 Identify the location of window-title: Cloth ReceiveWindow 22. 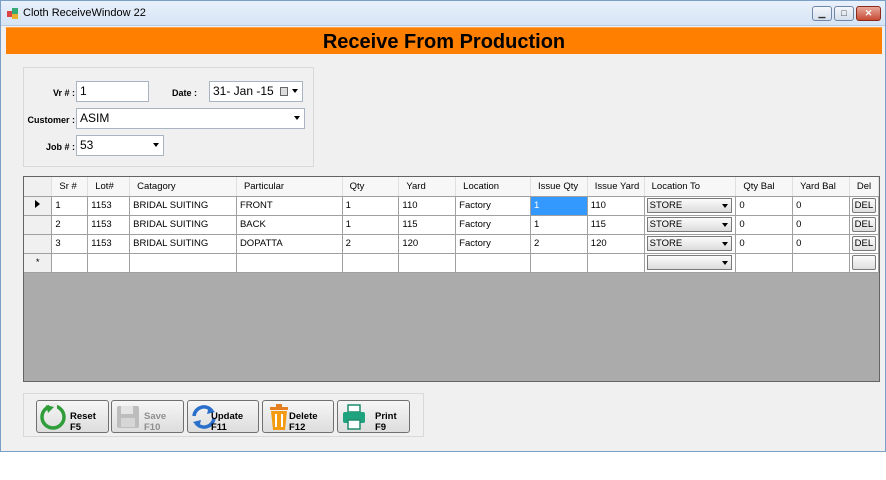
(84, 13).